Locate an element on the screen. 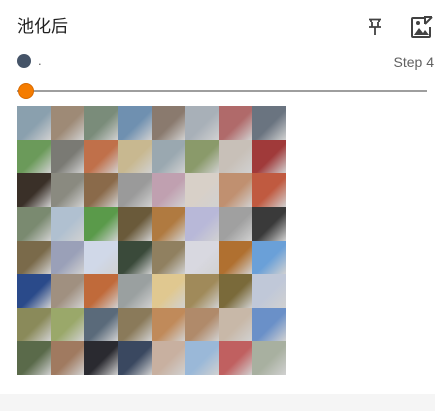  run-color-dot is located at coordinates (24, 61).